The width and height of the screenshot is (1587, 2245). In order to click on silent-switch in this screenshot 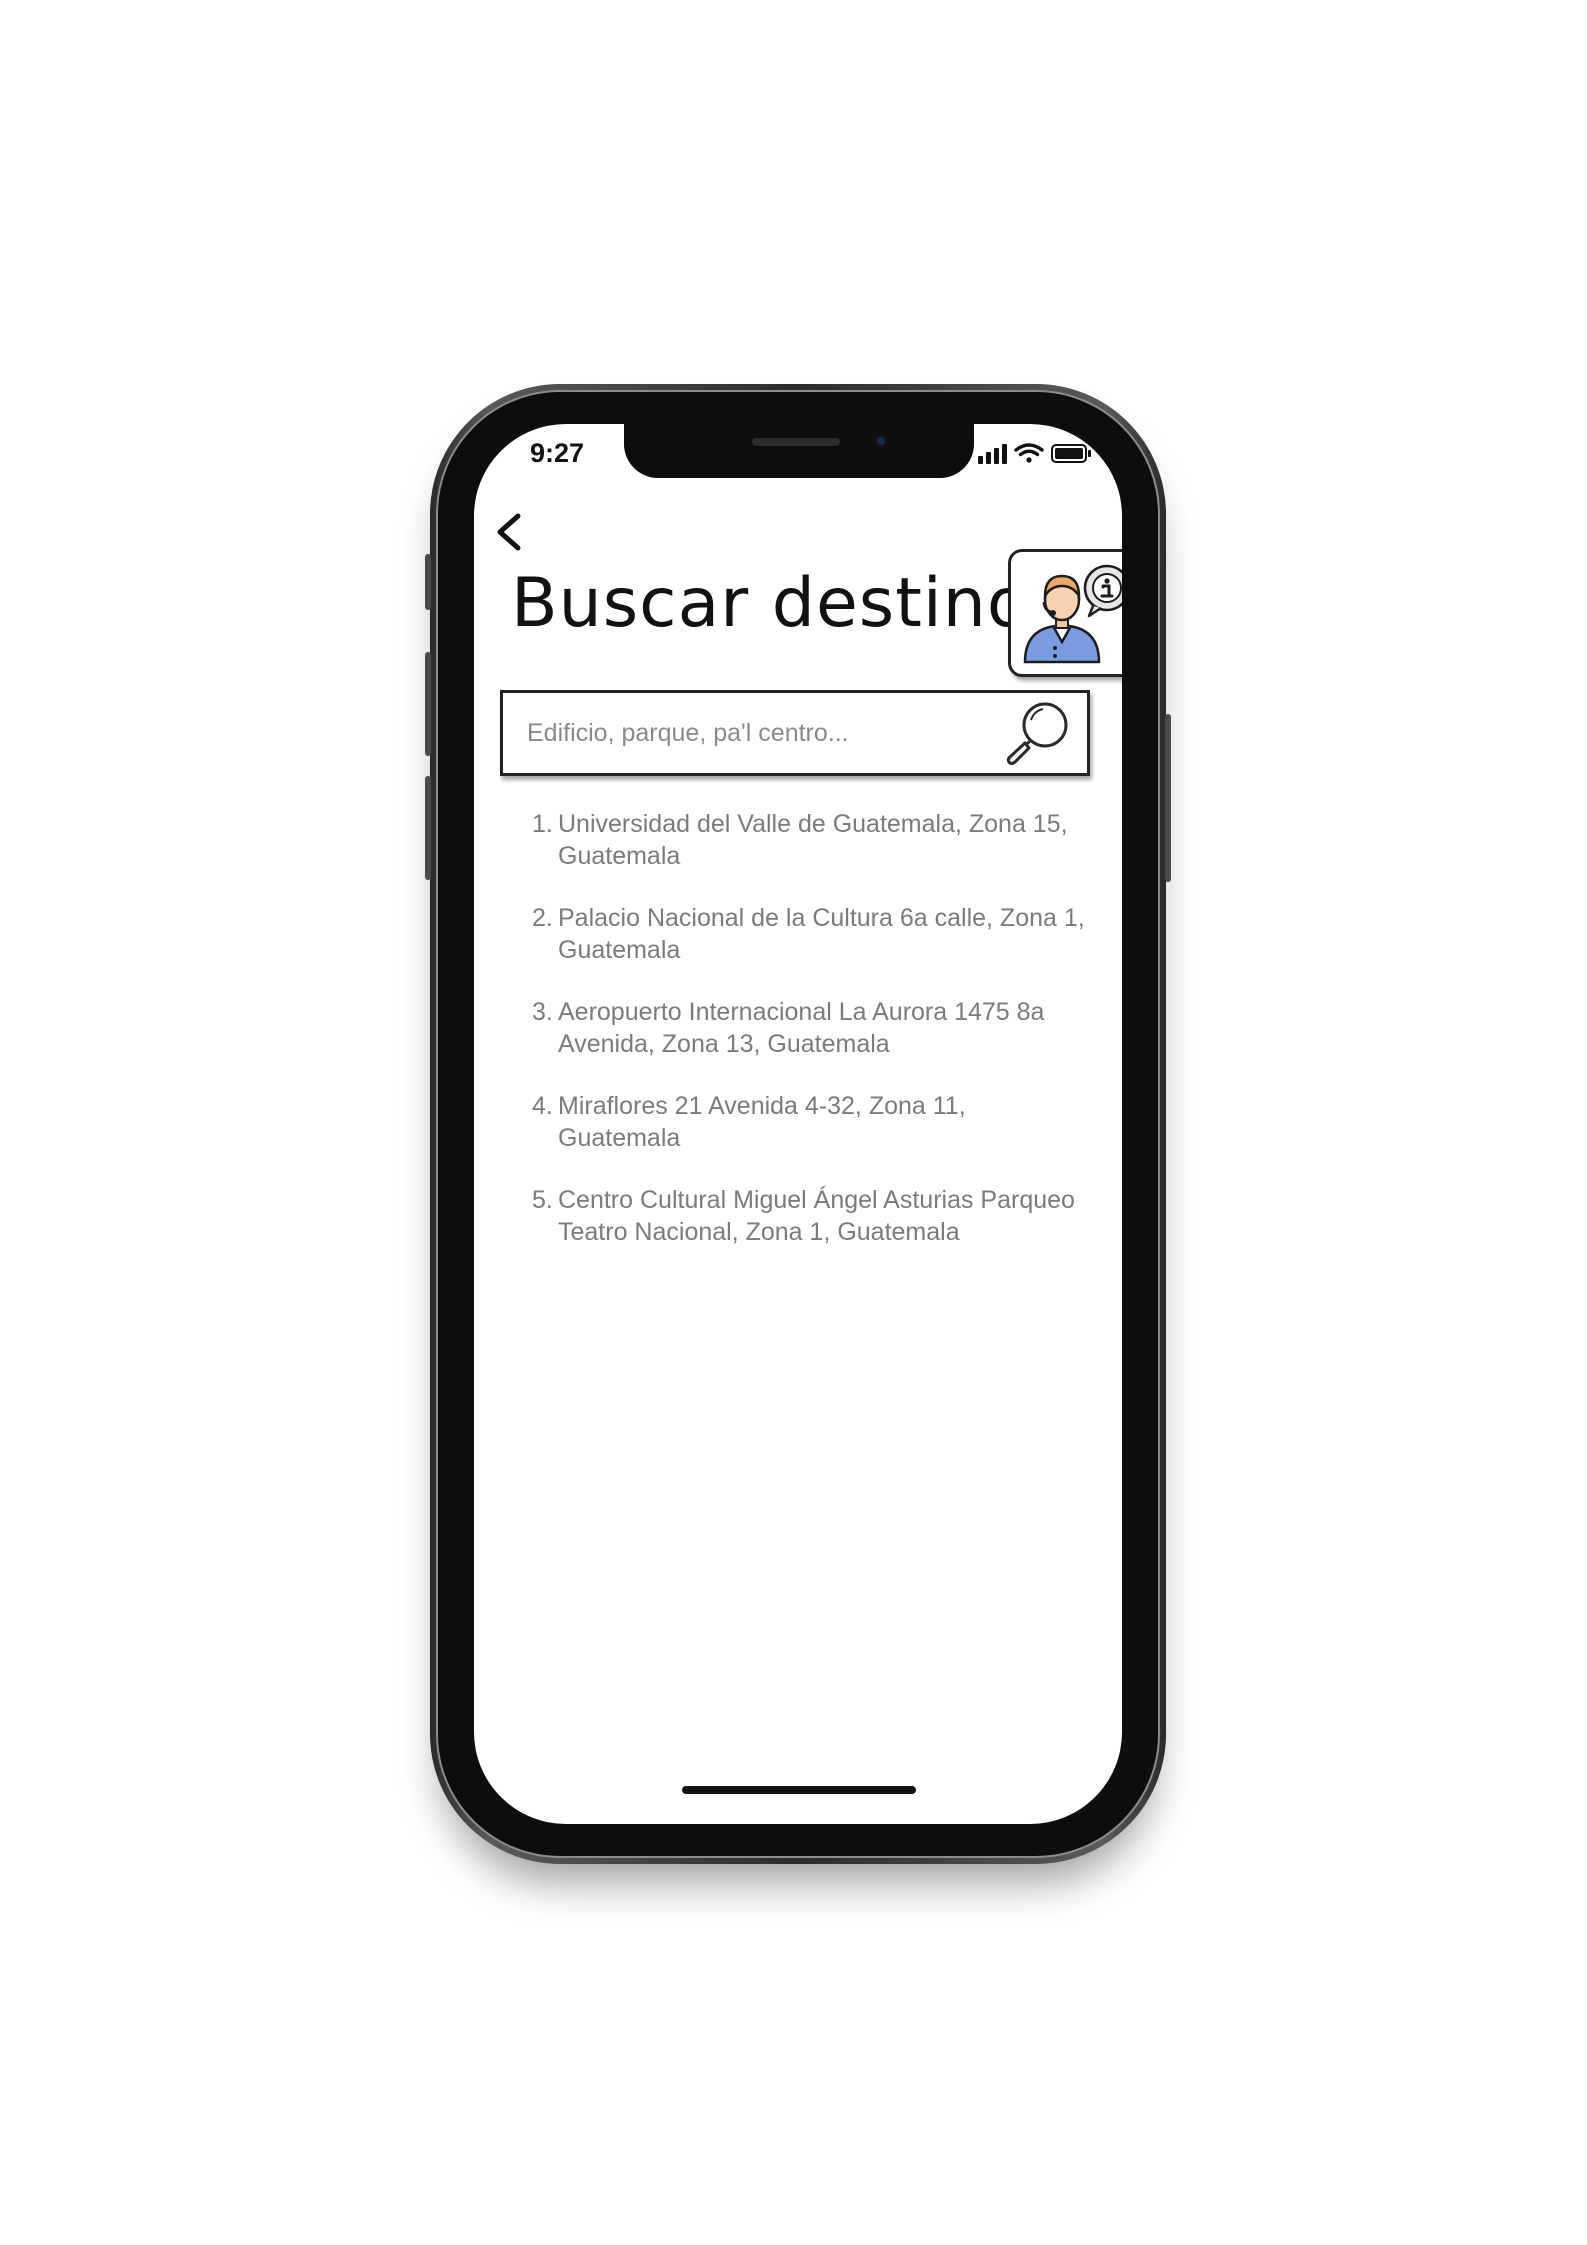, I will do `click(428, 582)`.